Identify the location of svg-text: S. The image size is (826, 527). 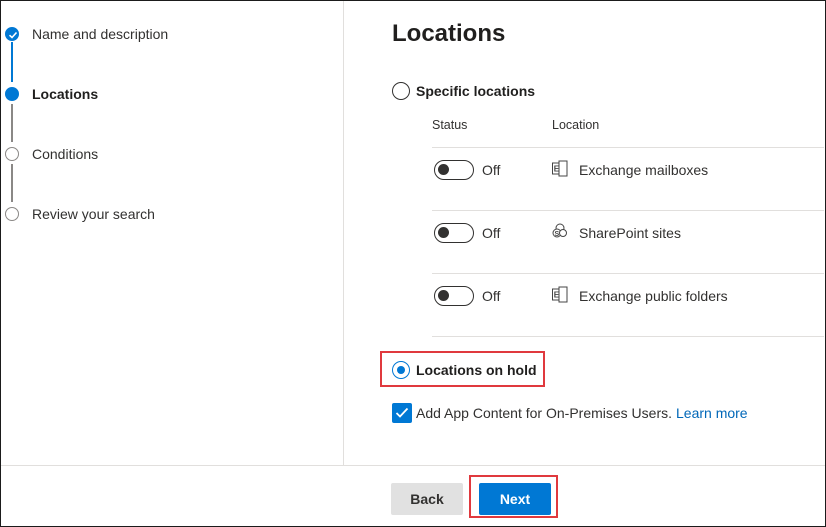
(557, 234).